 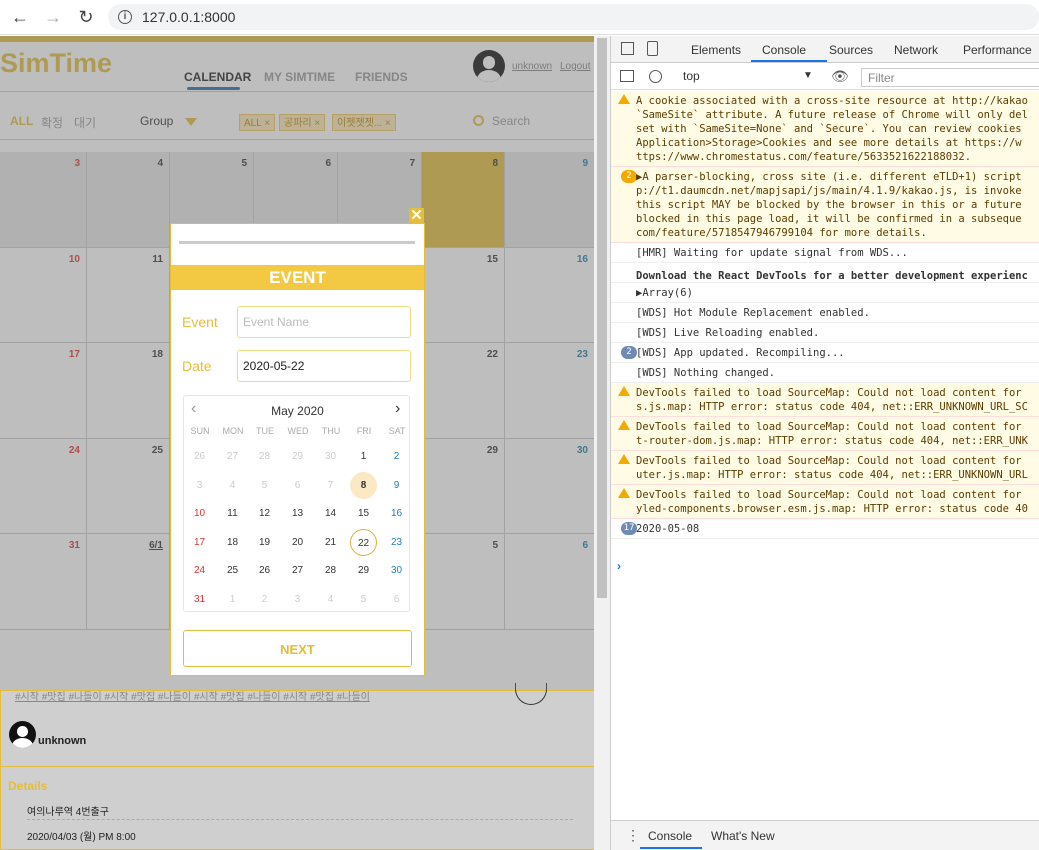 What do you see at coordinates (53, 17) in the screenshot?
I see `forward-icon: →` at bounding box center [53, 17].